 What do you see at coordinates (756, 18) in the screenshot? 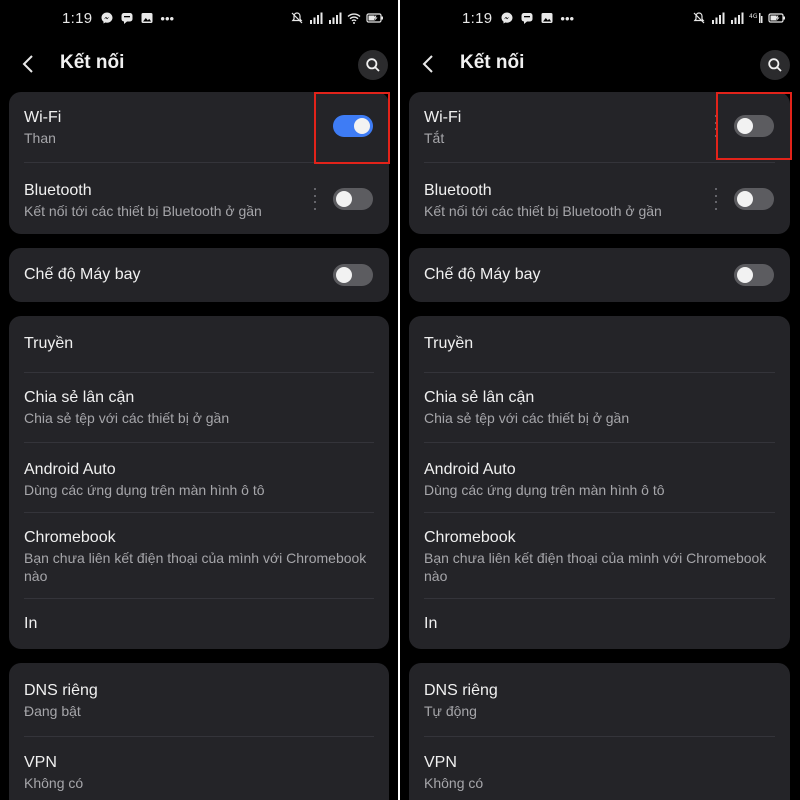
I see `mobile-data-icon: 4G` at bounding box center [756, 18].